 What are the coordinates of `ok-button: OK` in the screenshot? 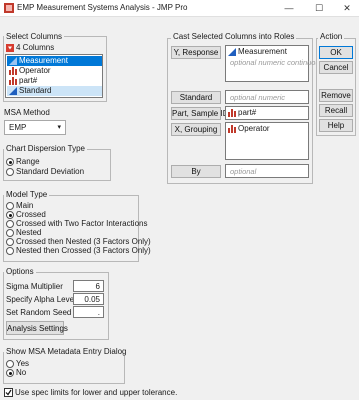 It's located at (336, 52).